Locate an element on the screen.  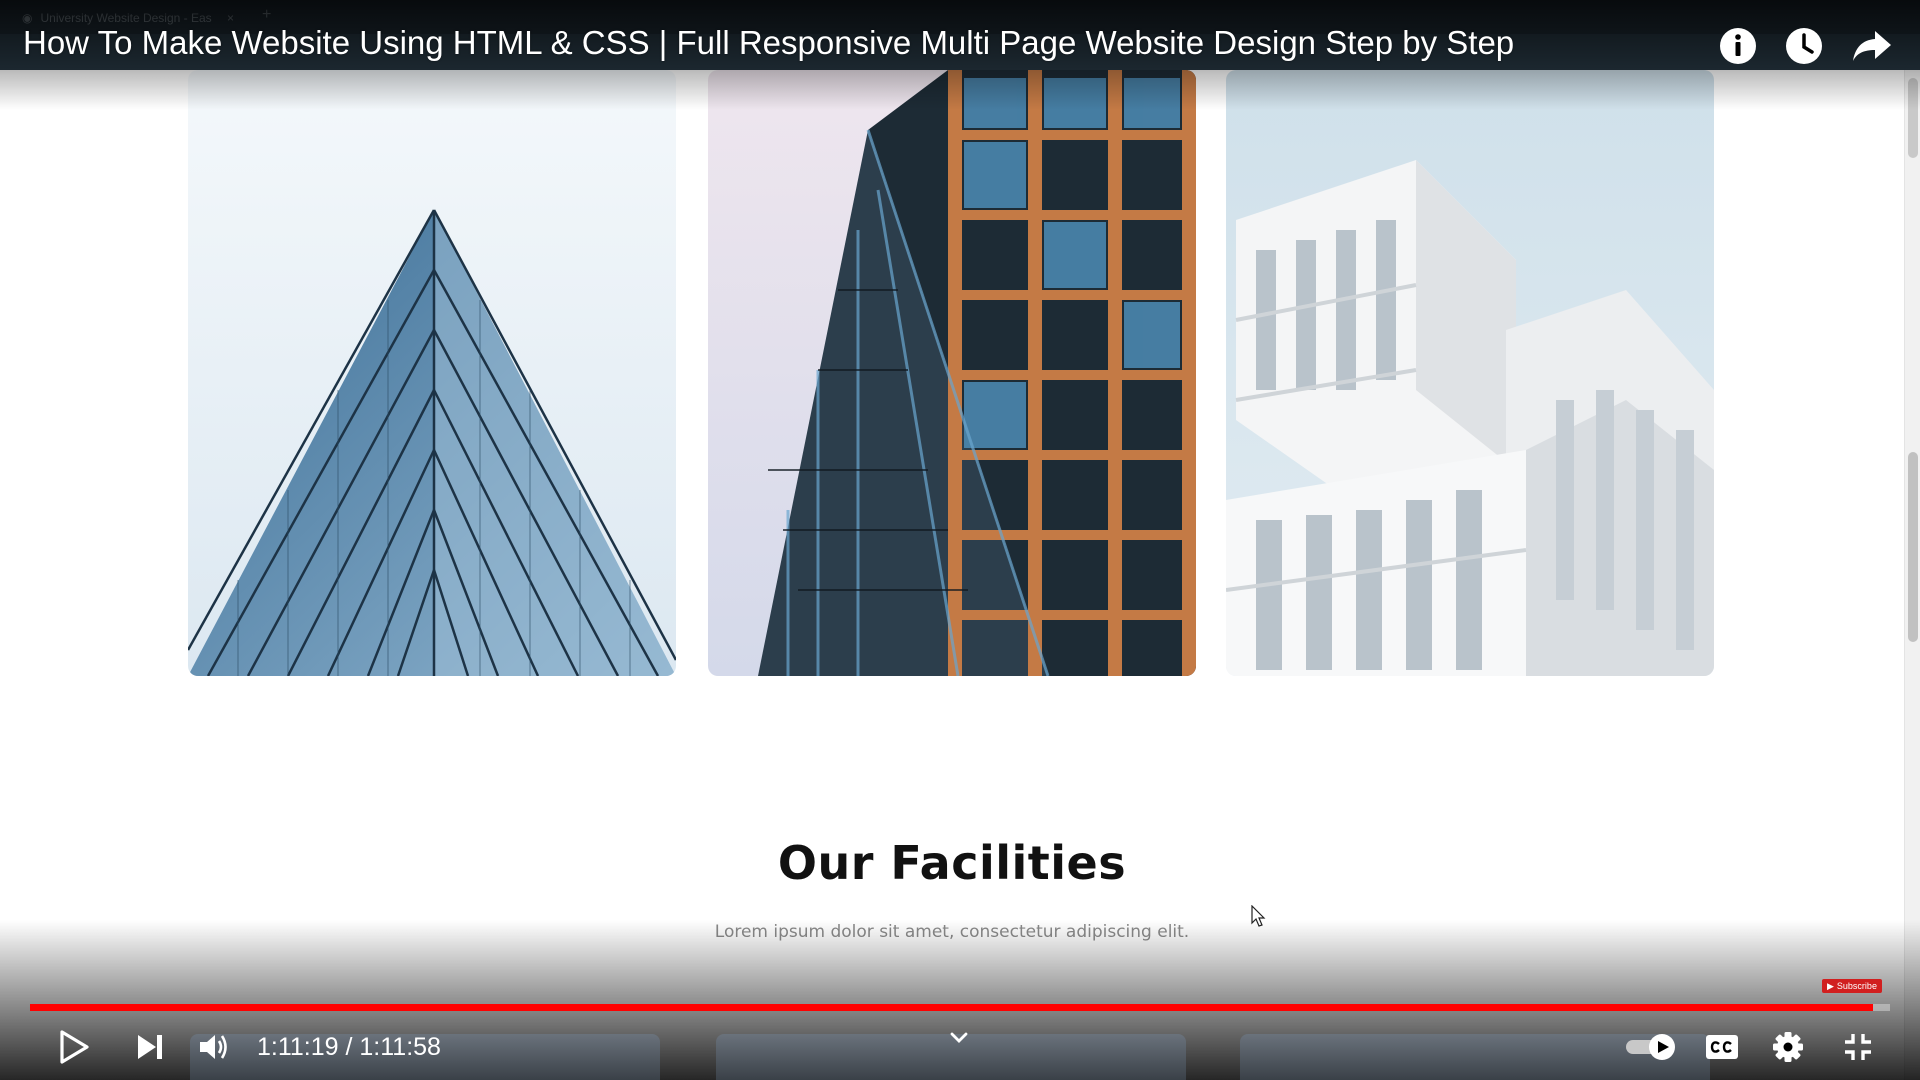
recorded-scrollbar-thumb is located at coordinates (1913, 547).